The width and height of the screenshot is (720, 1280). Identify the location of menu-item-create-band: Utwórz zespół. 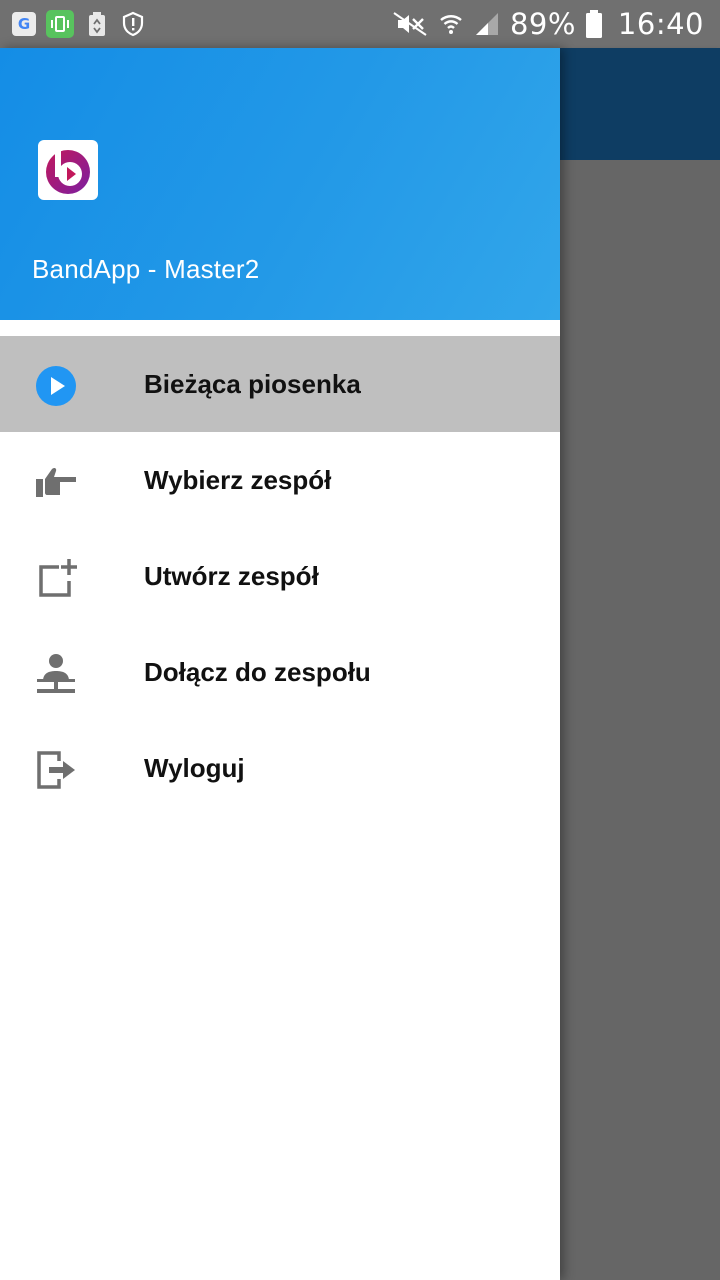
(280, 576).